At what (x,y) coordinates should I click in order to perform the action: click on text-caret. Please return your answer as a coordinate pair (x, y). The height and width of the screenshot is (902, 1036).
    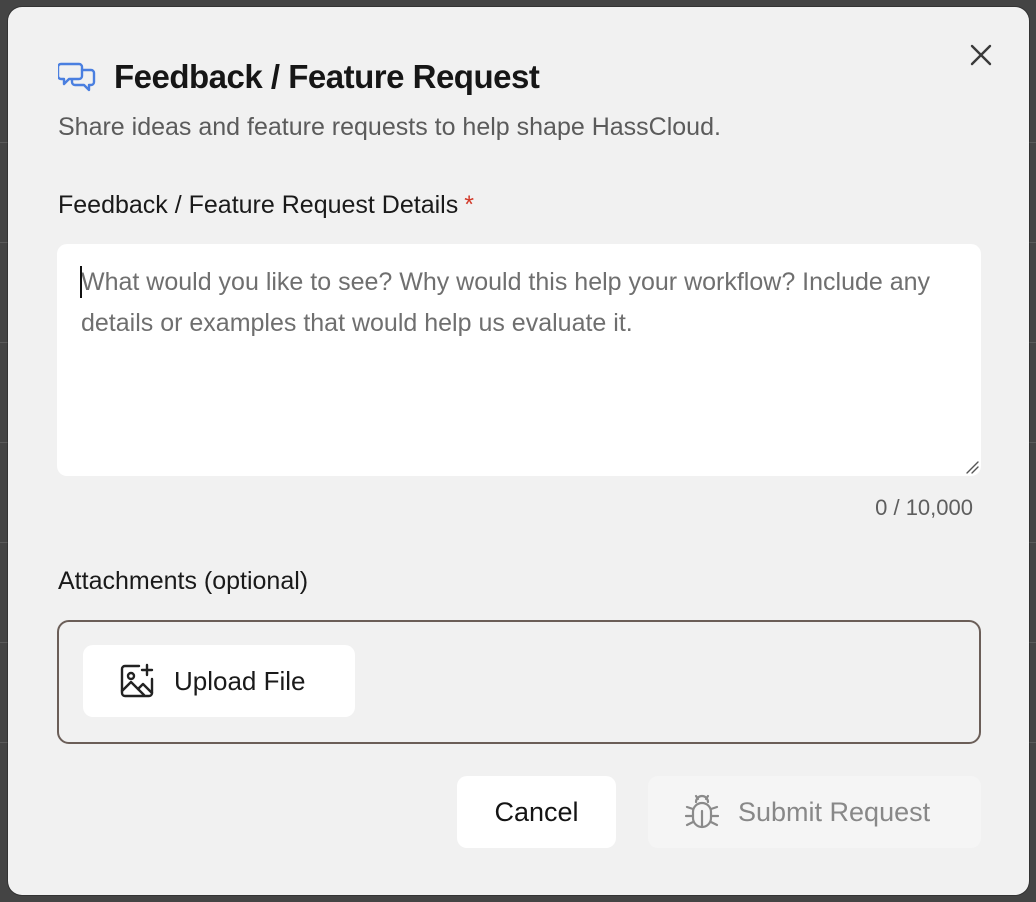
    Looking at the image, I should click on (81, 282).